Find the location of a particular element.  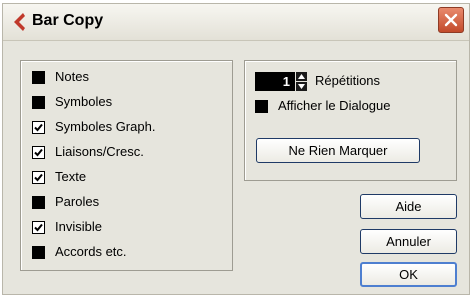

stepper-down-button is located at coordinates (301, 86).